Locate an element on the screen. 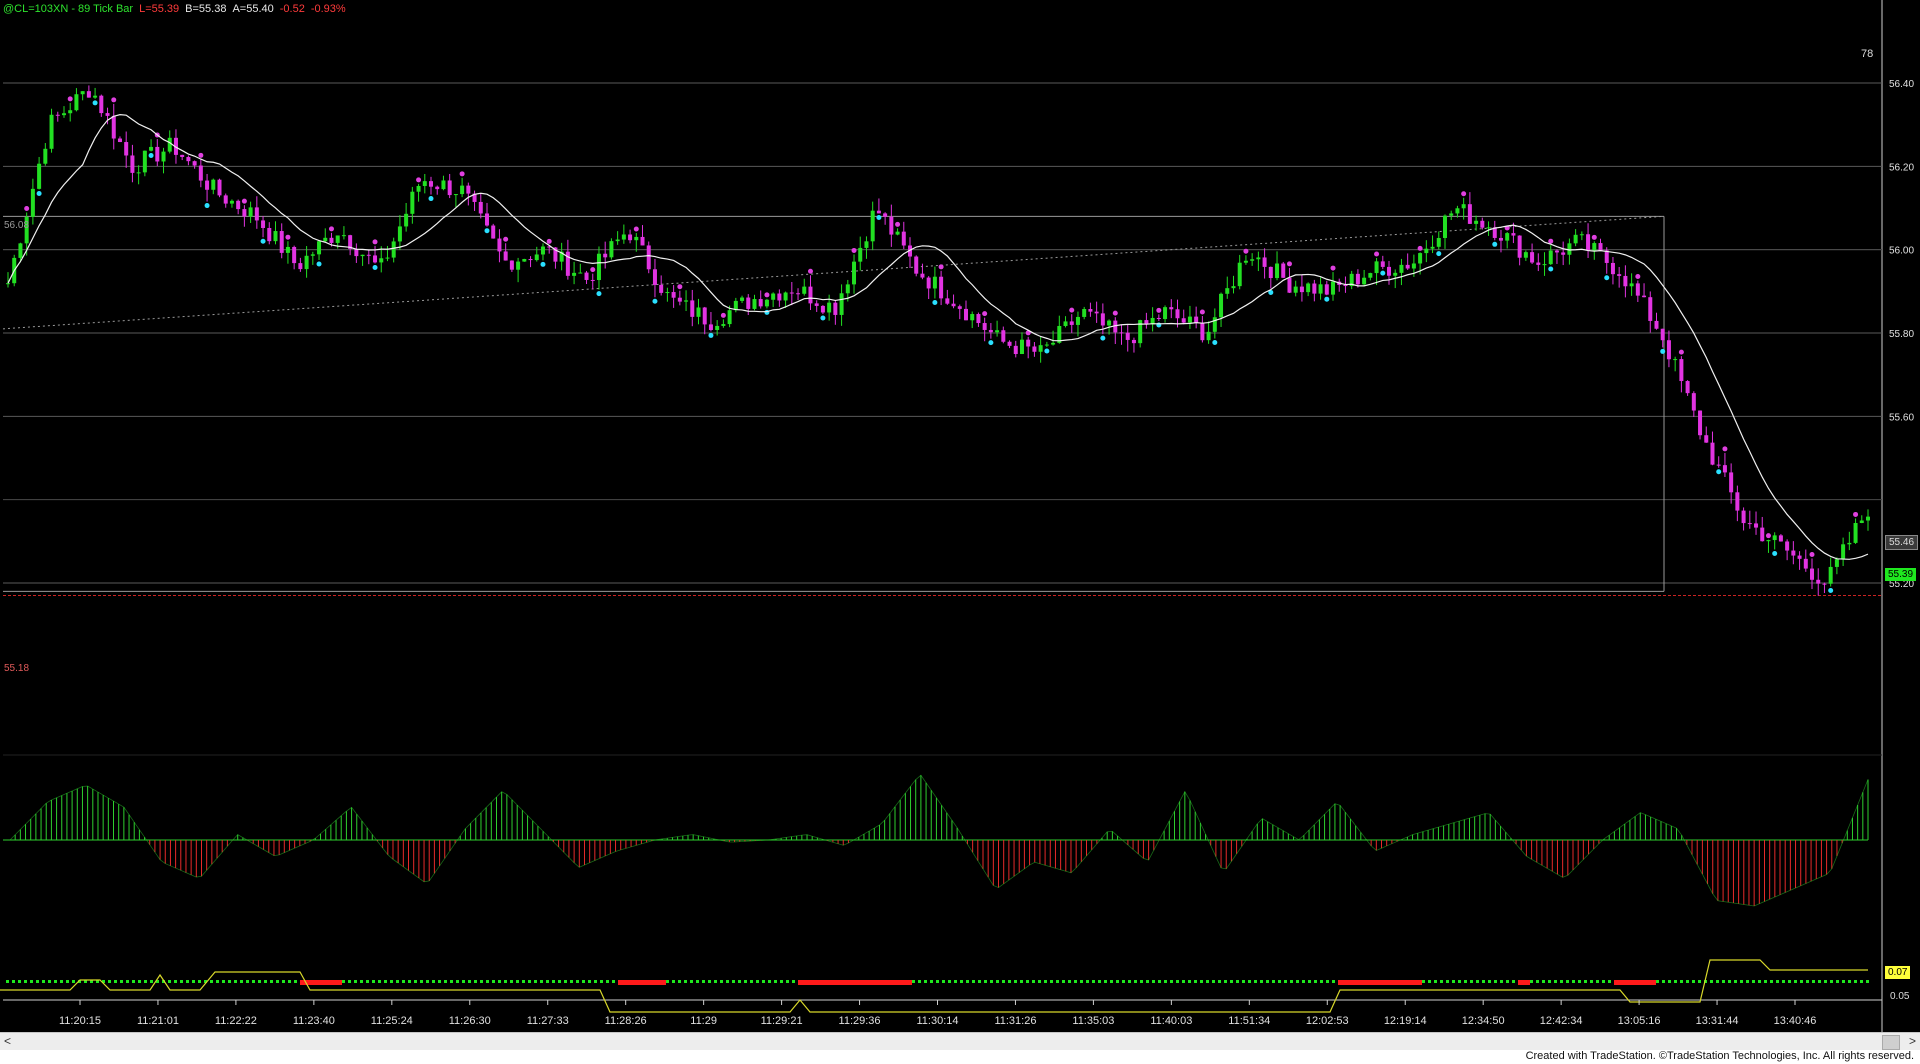 The width and height of the screenshot is (1920, 1064). horizontal-scrollbar: < > is located at coordinates (960, 1041).